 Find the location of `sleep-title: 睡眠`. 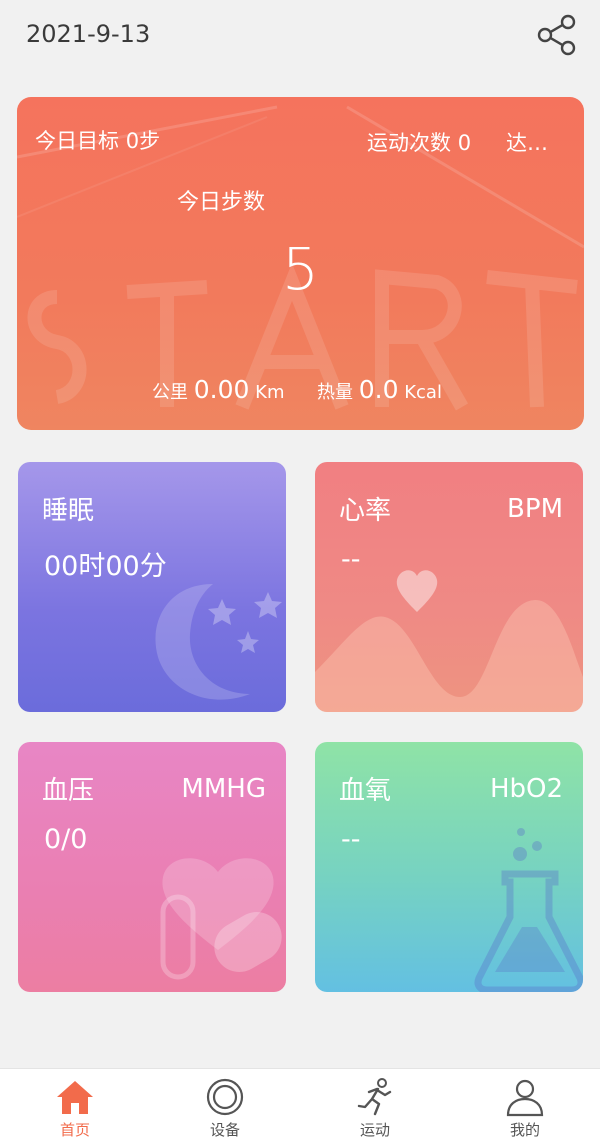

sleep-title: 睡眠 is located at coordinates (68, 511).